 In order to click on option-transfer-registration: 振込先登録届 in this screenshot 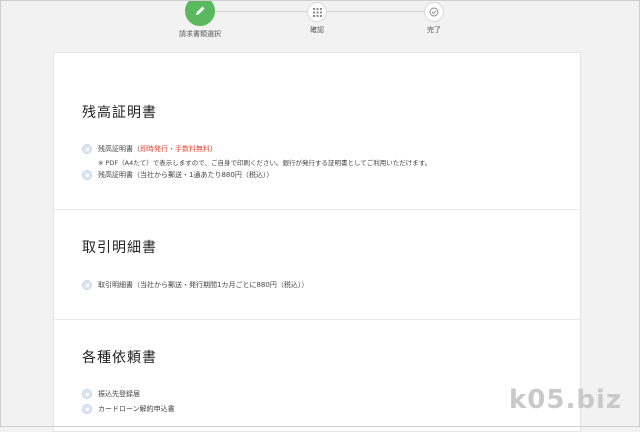, I will do `click(111, 394)`.